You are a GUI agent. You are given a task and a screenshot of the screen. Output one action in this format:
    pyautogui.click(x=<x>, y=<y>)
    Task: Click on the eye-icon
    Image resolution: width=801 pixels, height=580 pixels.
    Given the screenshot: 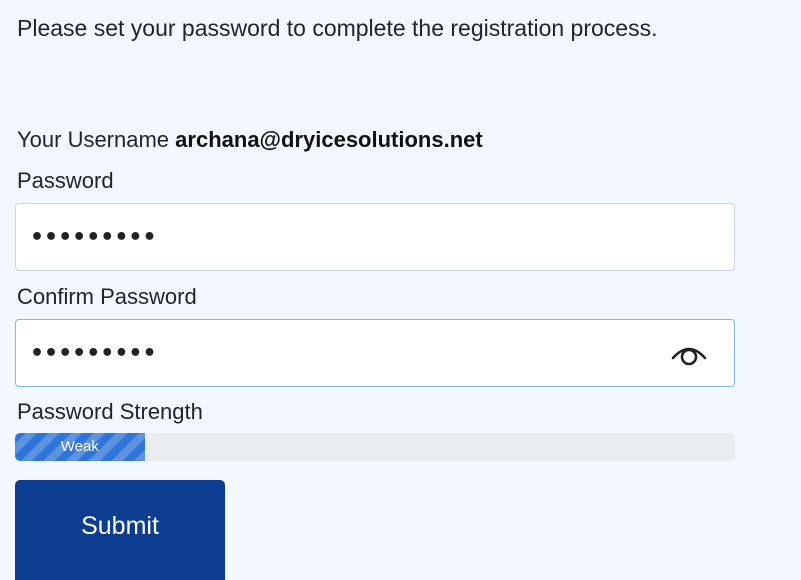 What is the action you would take?
    pyautogui.click(x=689, y=353)
    